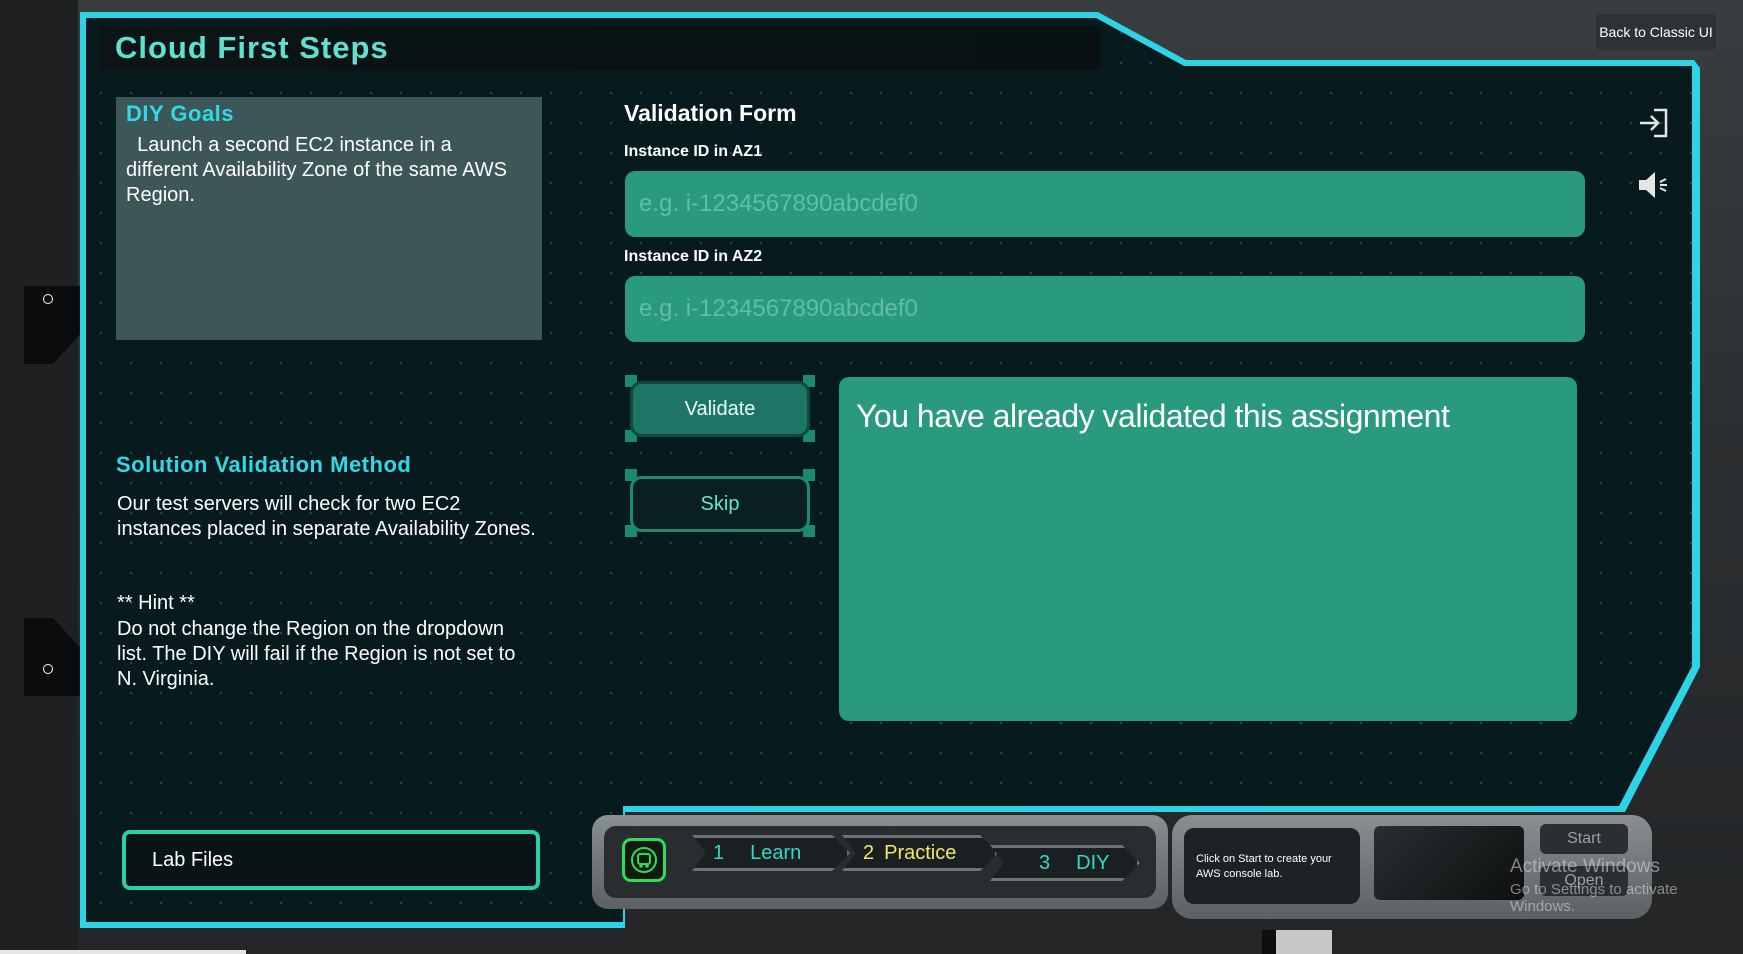  What do you see at coordinates (1045, 862) in the screenshot?
I see `step-number: 3` at bounding box center [1045, 862].